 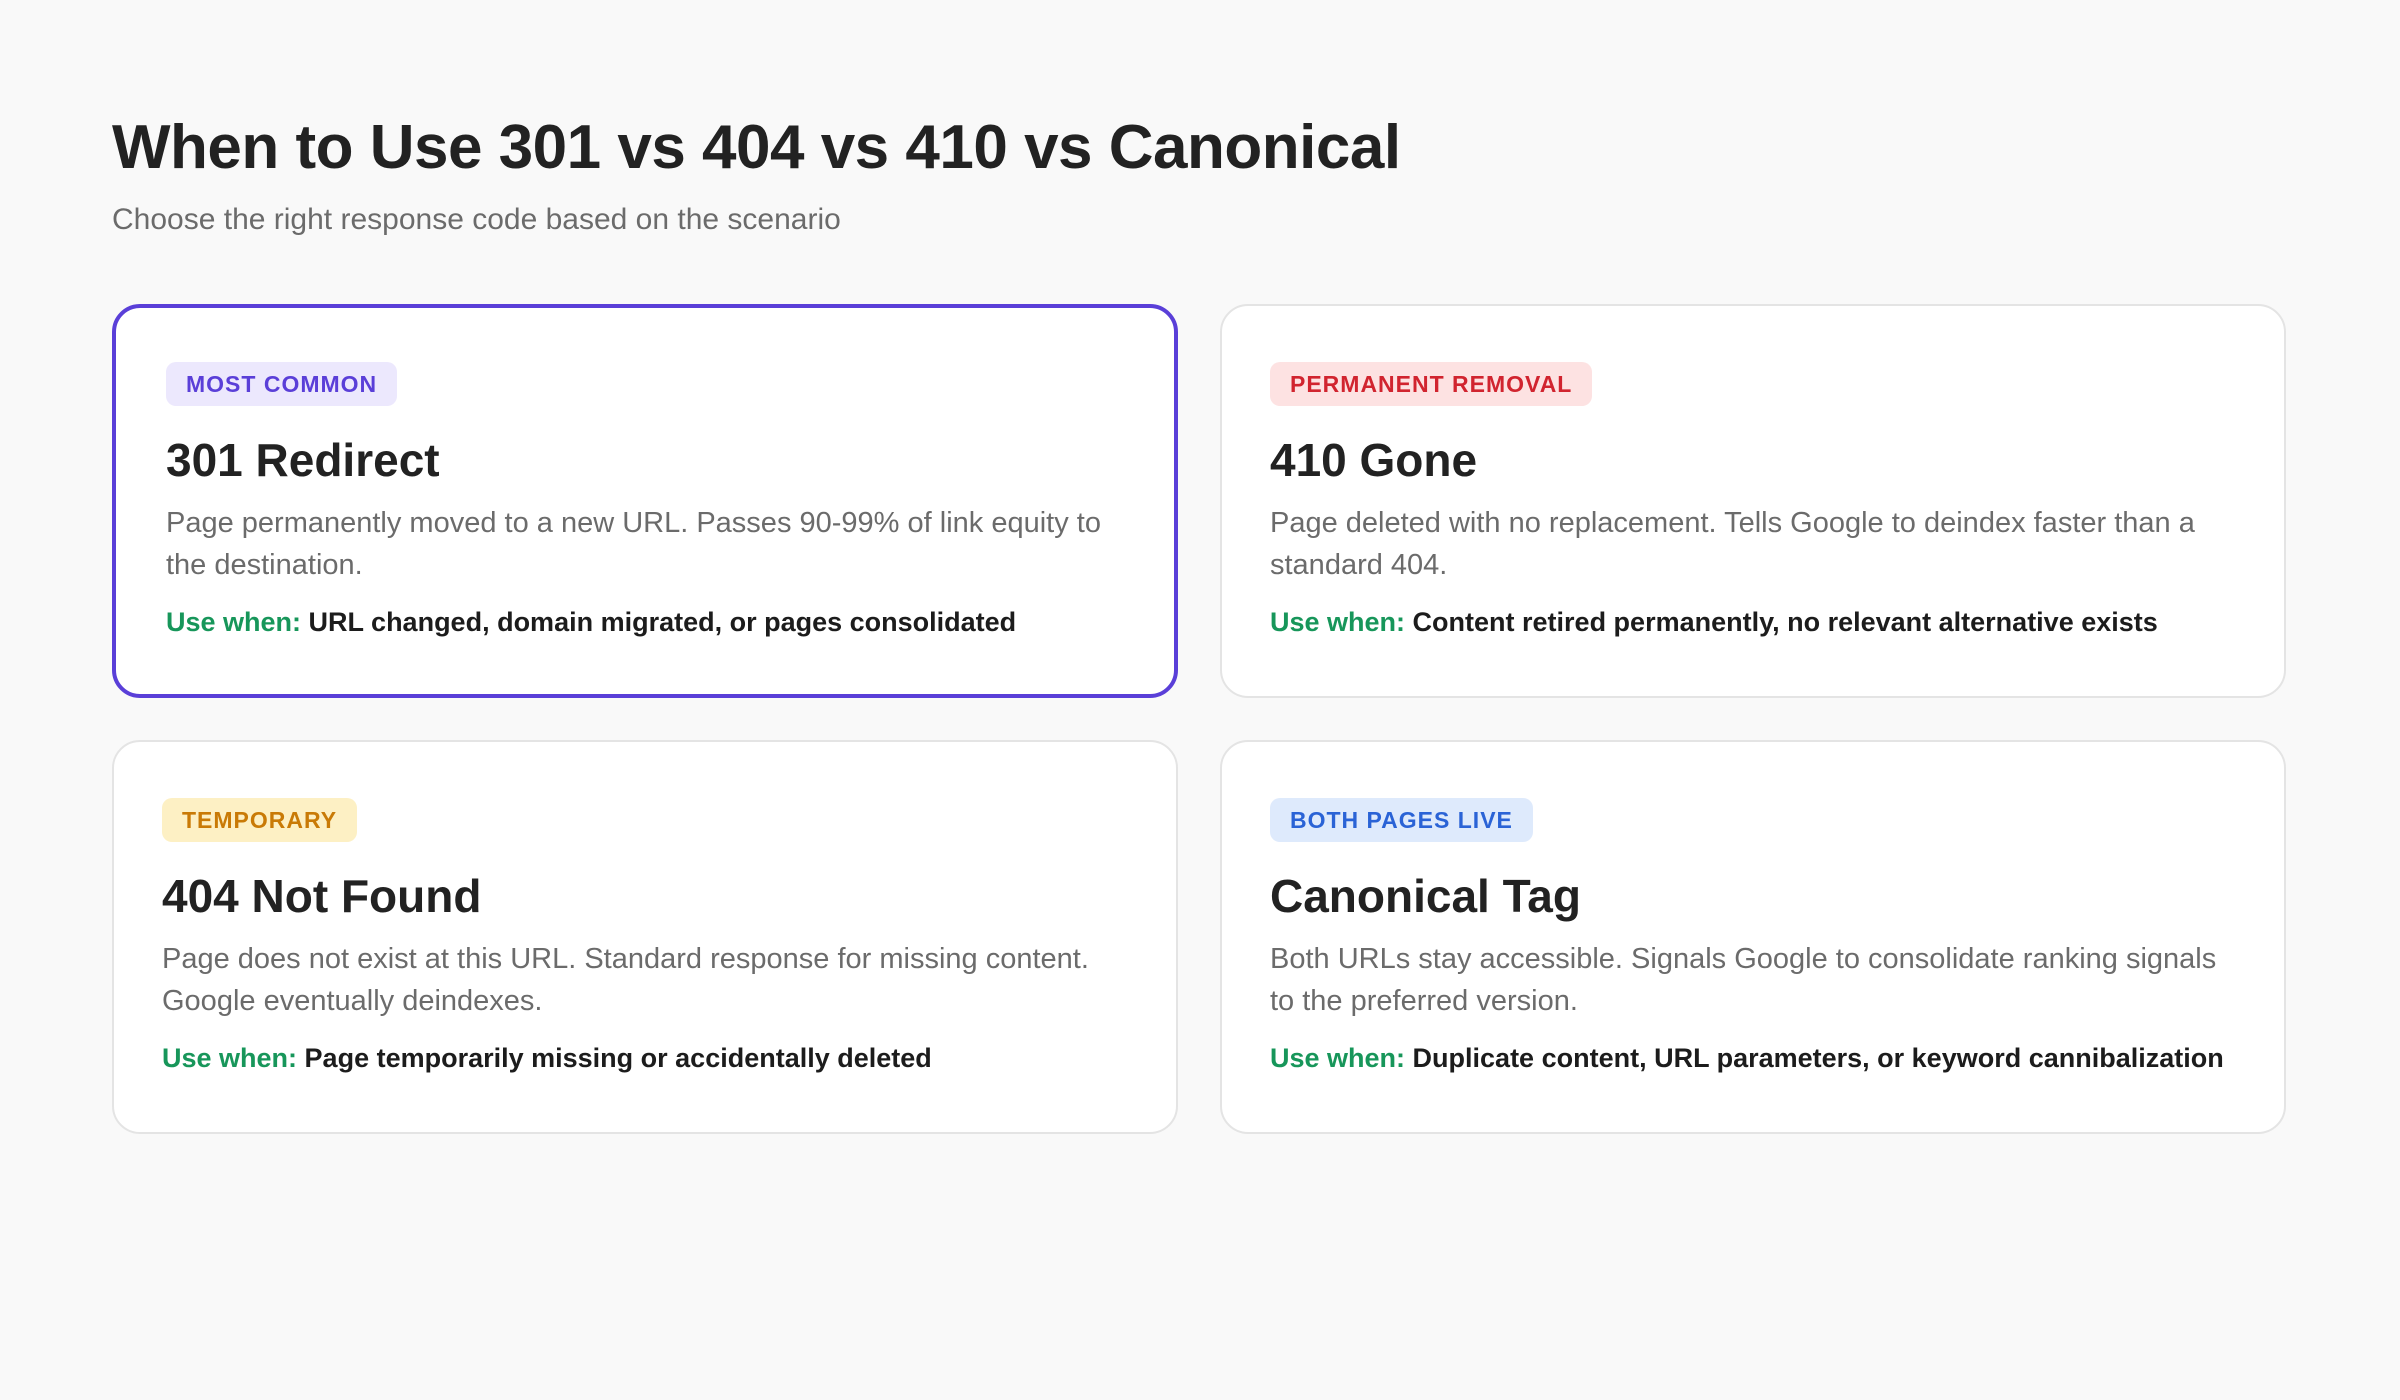 What do you see at coordinates (322, 896) in the screenshot?
I see `card-title: 404 Not Found` at bounding box center [322, 896].